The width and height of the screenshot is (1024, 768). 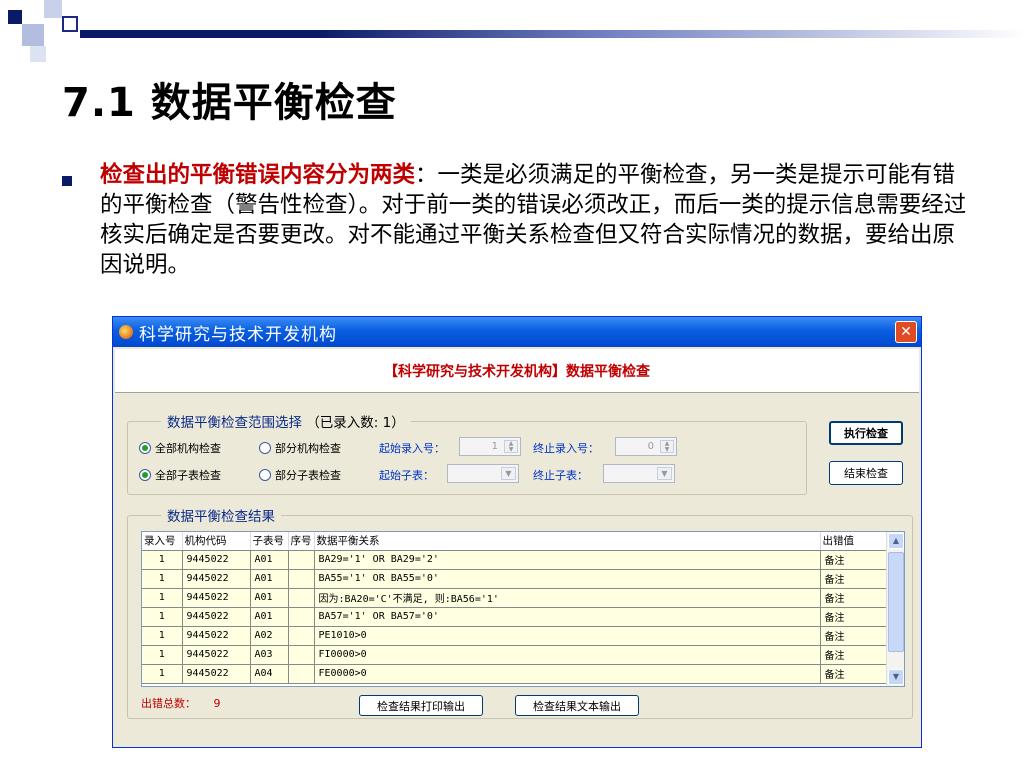 What do you see at coordinates (238, 334) in the screenshot?
I see `window-title: 科学研究与技术开发机构` at bounding box center [238, 334].